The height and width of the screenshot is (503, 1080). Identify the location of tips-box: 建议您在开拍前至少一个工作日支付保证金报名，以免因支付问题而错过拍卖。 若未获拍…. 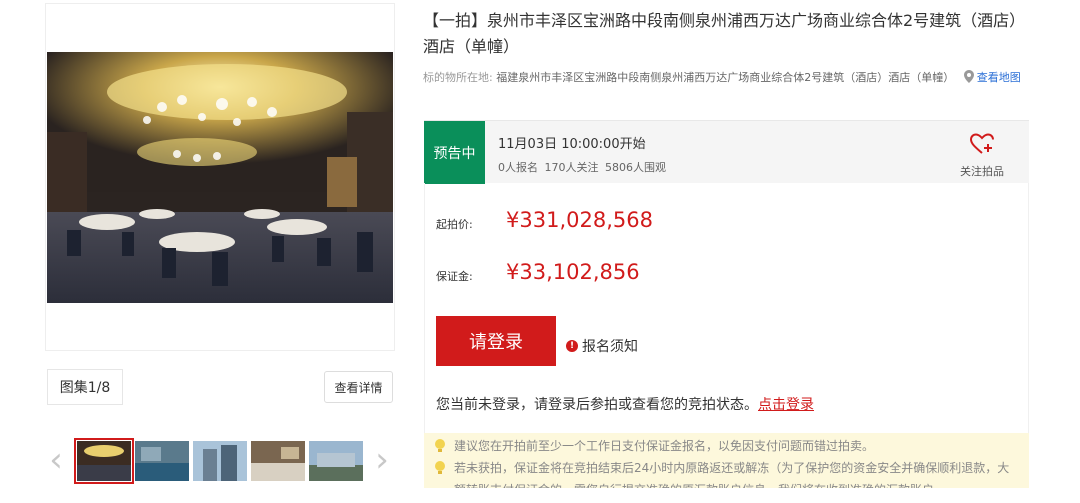
(726, 460).